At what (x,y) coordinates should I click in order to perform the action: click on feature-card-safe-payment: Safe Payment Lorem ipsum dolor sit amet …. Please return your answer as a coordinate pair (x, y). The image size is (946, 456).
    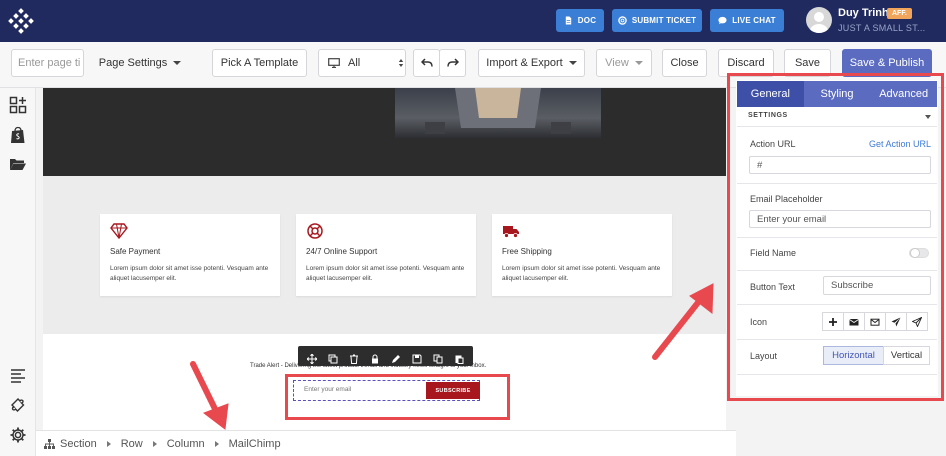
    Looking at the image, I should click on (190, 255).